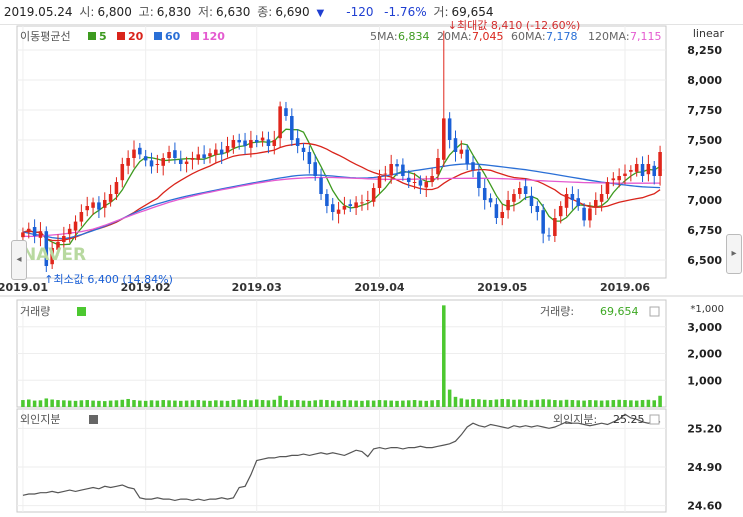 Image resolution: width=743 pixels, height=517 pixels. Describe the element at coordinates (704, 260) in the screenshot. I see `price-tick-label: 6,500` at that location.